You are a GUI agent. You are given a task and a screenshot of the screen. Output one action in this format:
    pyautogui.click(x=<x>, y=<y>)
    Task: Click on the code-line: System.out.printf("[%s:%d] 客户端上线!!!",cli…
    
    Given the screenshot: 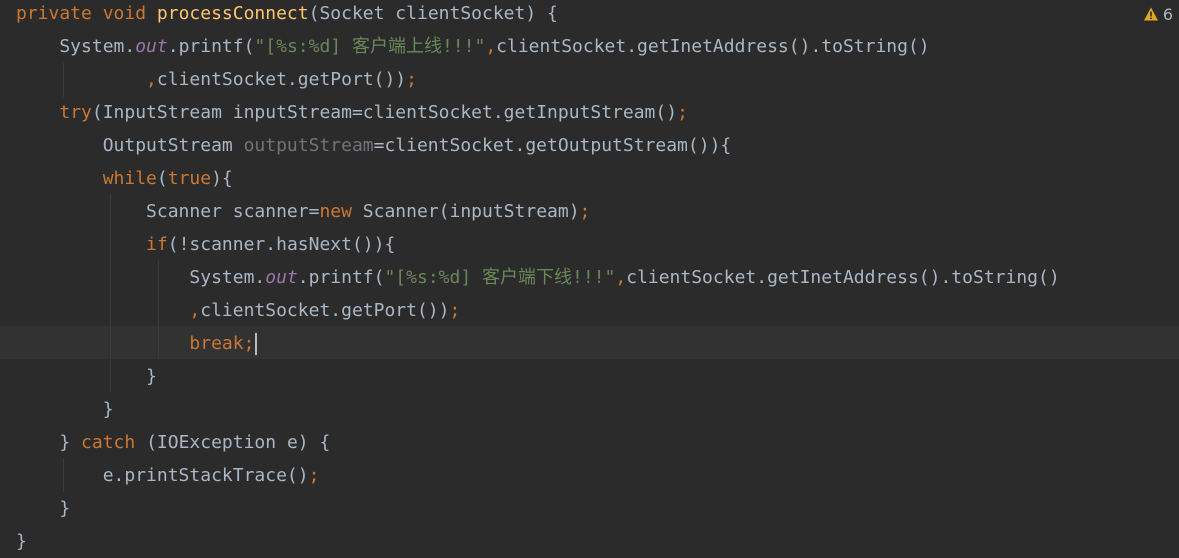 What is the action you would take?
    pyautogui.click(x=473, y=46)
    